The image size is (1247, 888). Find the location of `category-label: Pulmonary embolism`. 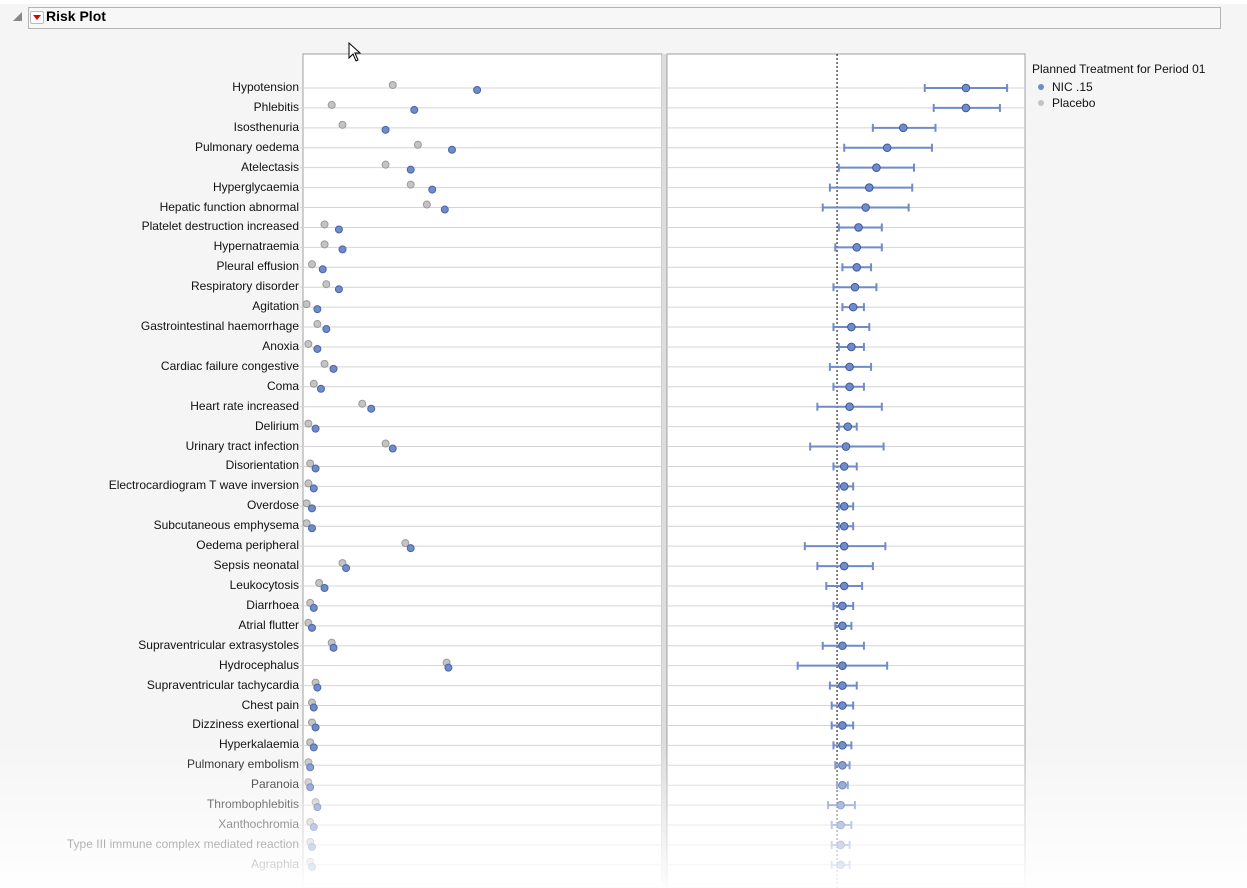

category-label: Pulmonary embolism is located at coordinates (242, 764).